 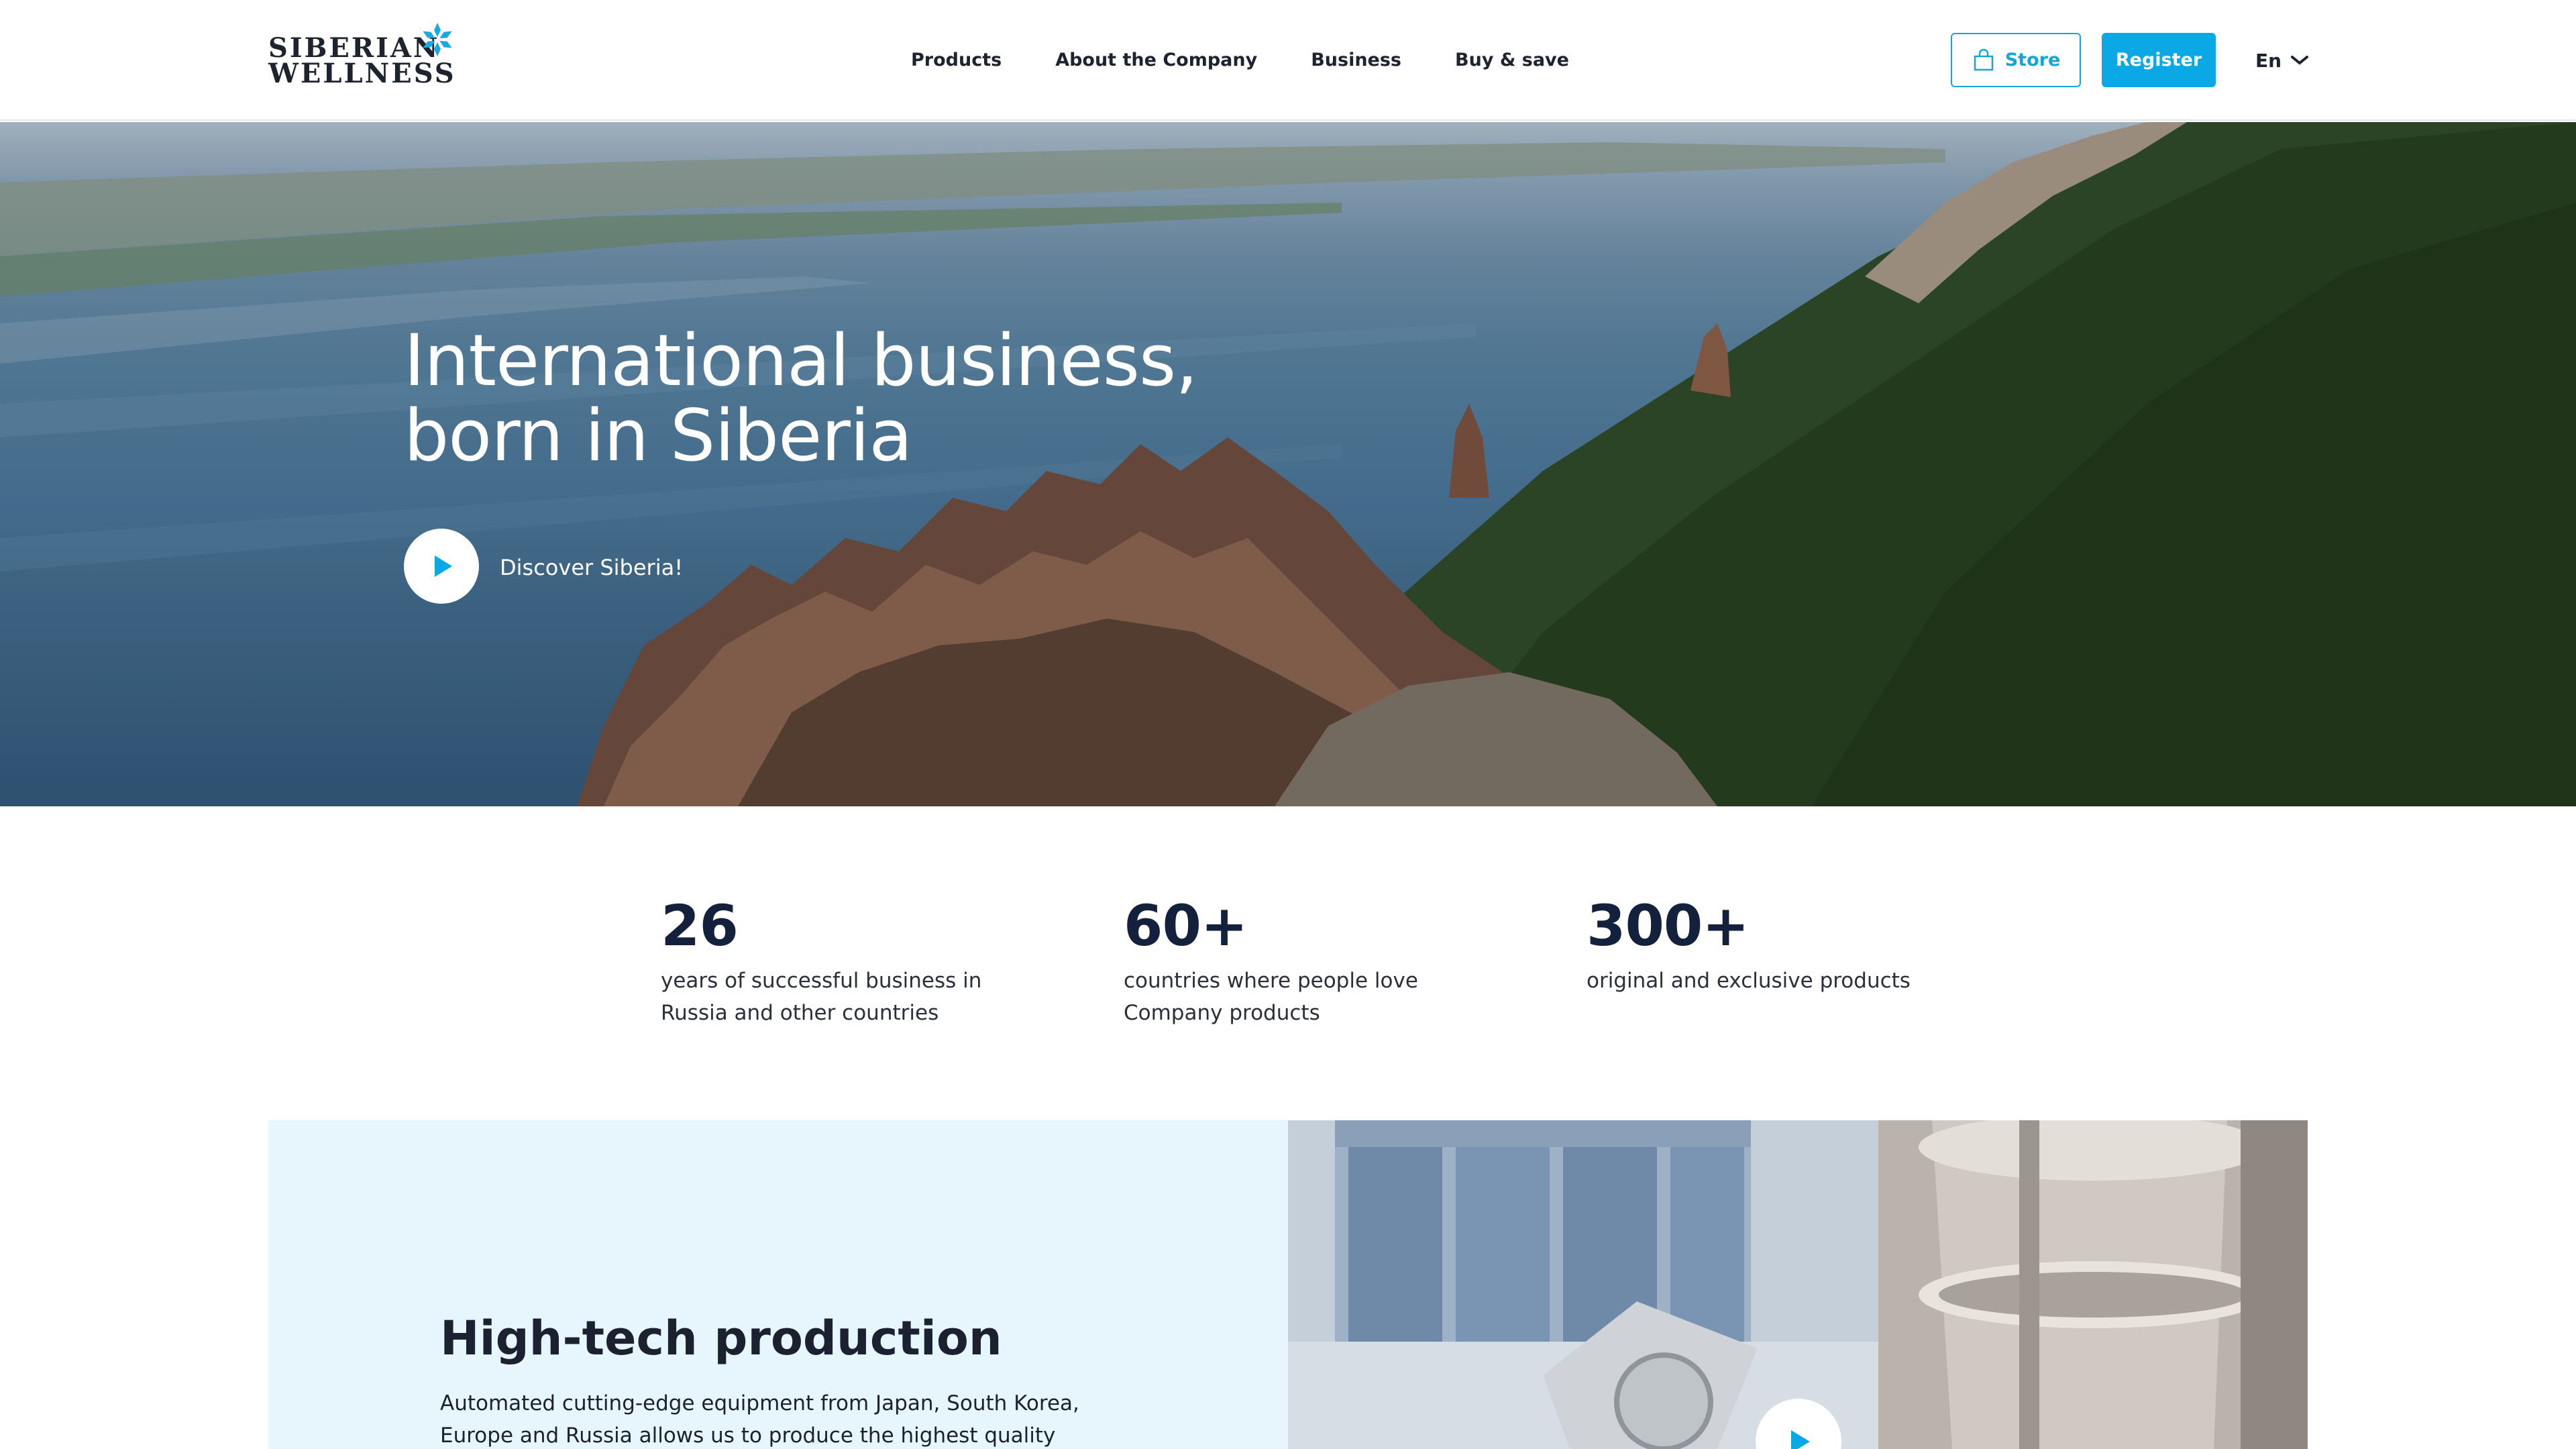 I want to click on chevron-down-icon, so click(x=2300, y=60).